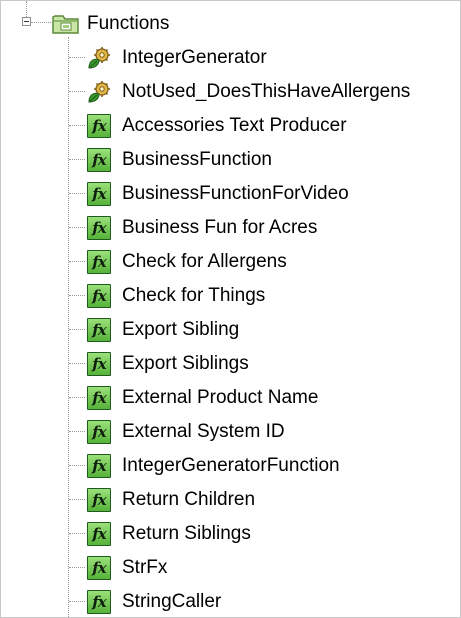  What do you see at coordinates (145, 567) in the screenshot?
I see `tree-item-label: StrFx` at bounding box center [145, 567].